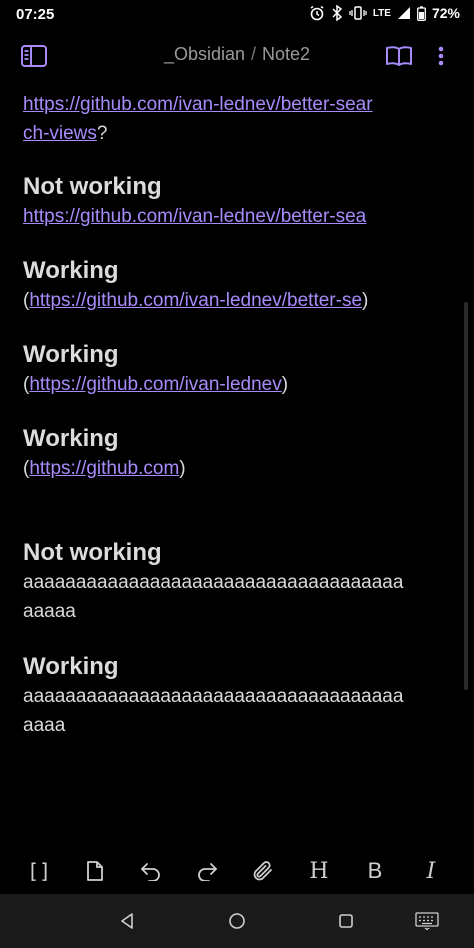 This screenshot has width=474, height=948. I want to click on more-options-button, so click(441, 56).